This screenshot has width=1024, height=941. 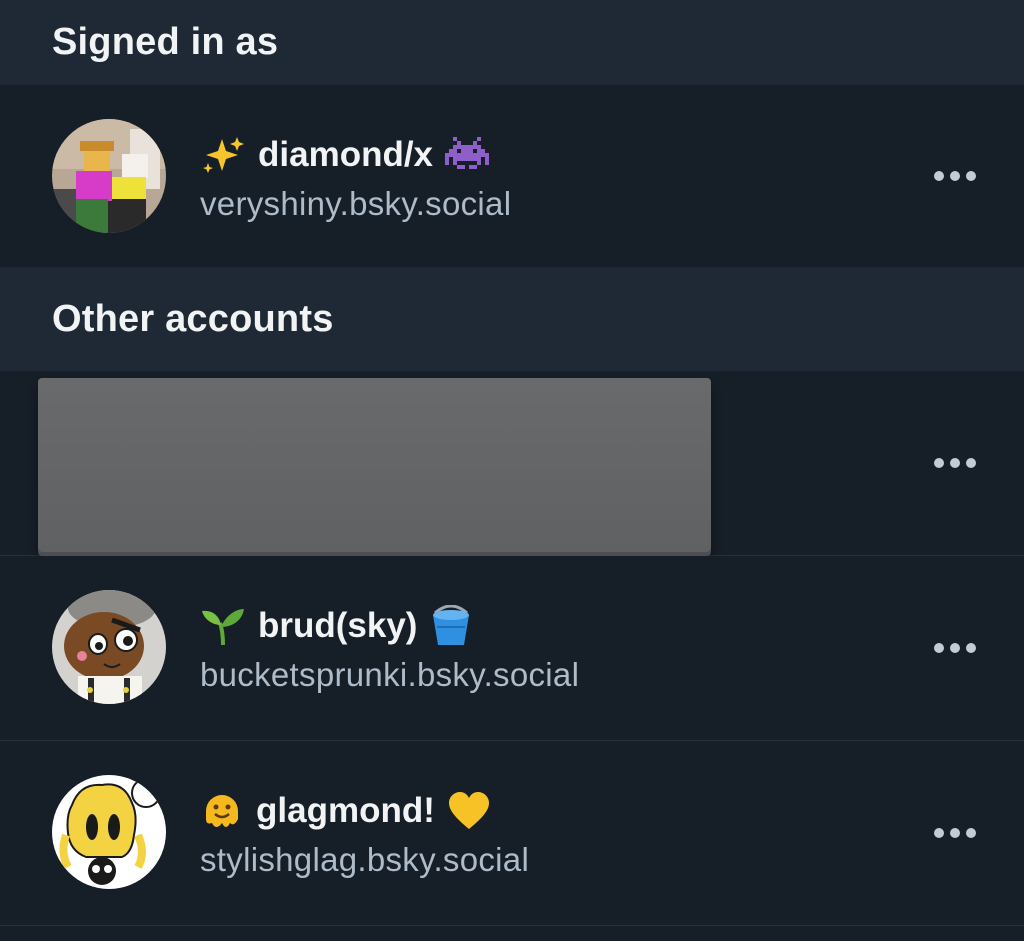 I want to click on section-title-other-accounts: Other accounts, so click(x=193, y=318).